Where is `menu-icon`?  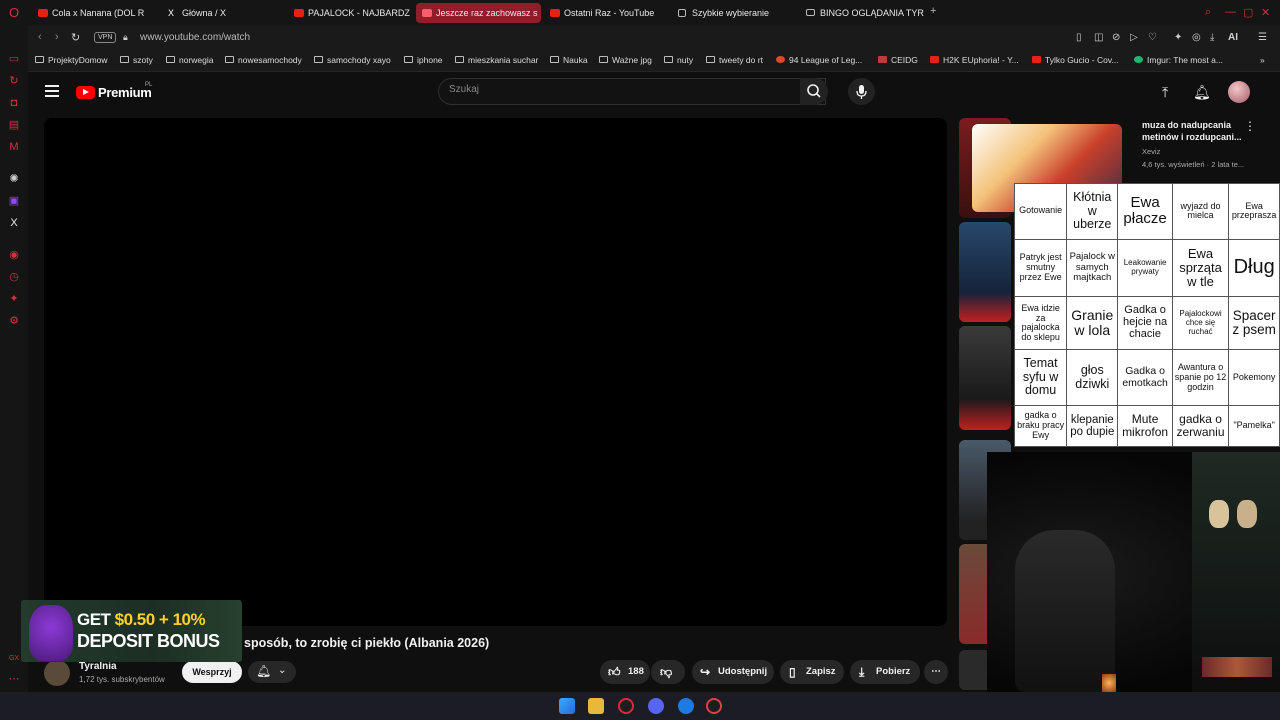
menu-icon is located at coordinates (52, 91).